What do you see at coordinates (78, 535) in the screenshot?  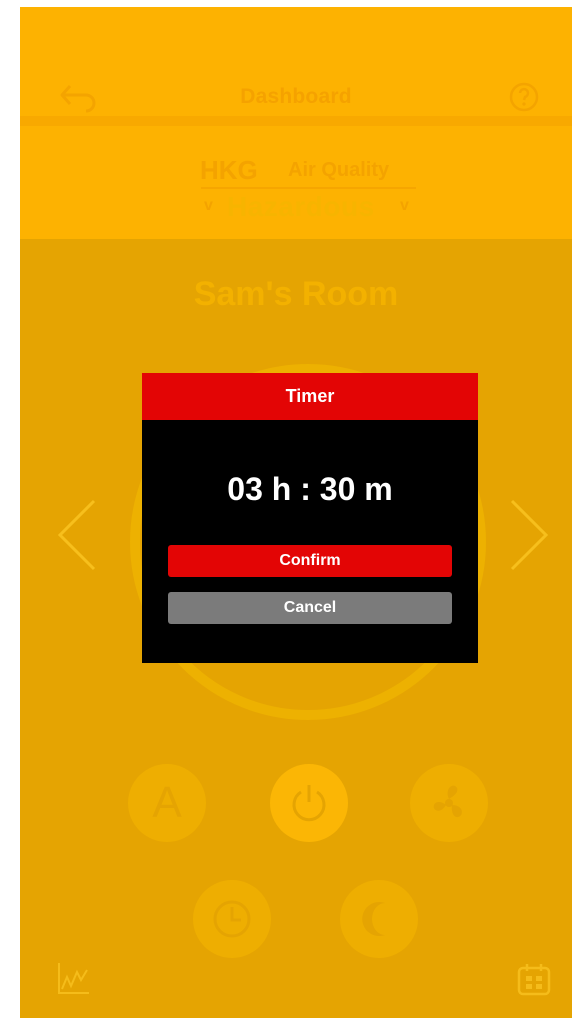 I see `chevron-left-icon` at bounding box center [78, 535].